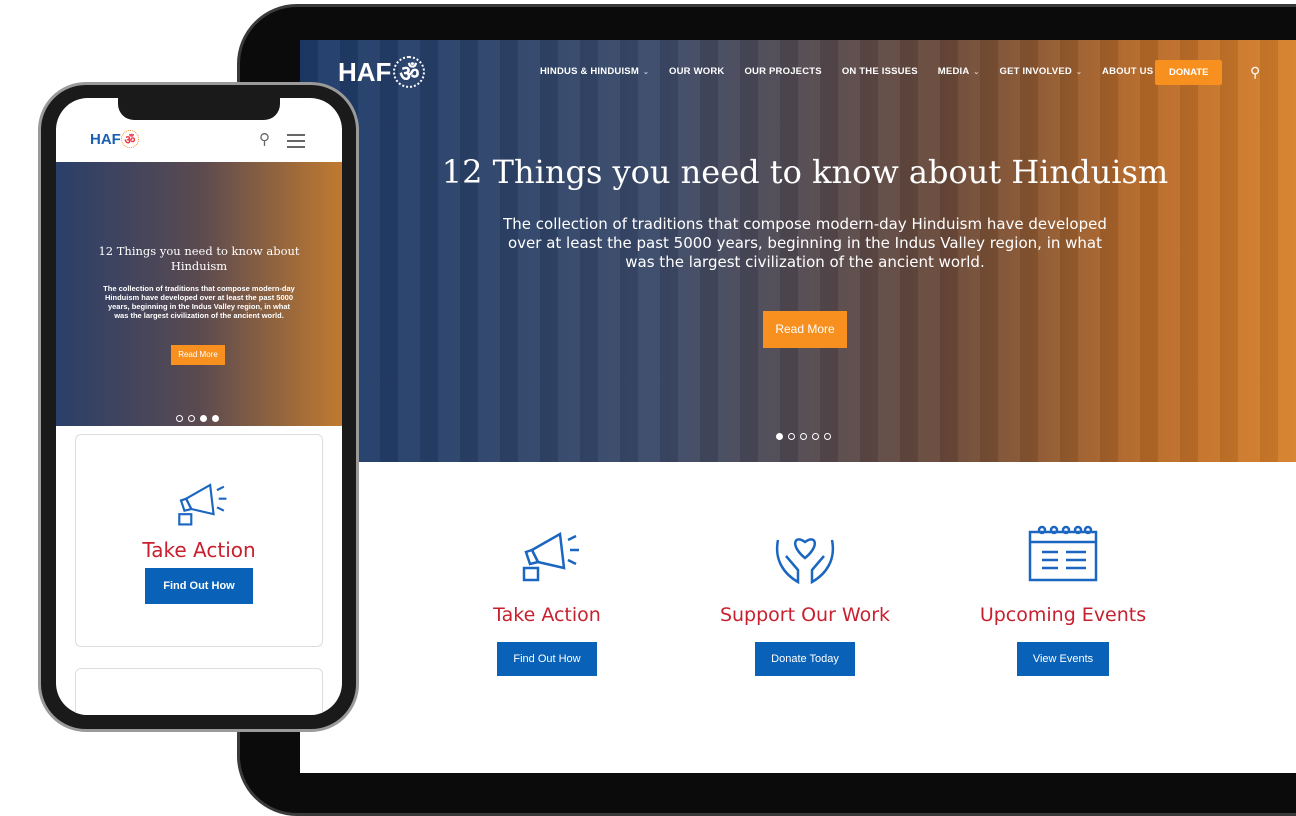 The width and height of the screenshot is (1296, 816). Describe the element at coordinates (547, 598) in the screenshot. I see `card-take-action: Take Action Find Out How` at that location.